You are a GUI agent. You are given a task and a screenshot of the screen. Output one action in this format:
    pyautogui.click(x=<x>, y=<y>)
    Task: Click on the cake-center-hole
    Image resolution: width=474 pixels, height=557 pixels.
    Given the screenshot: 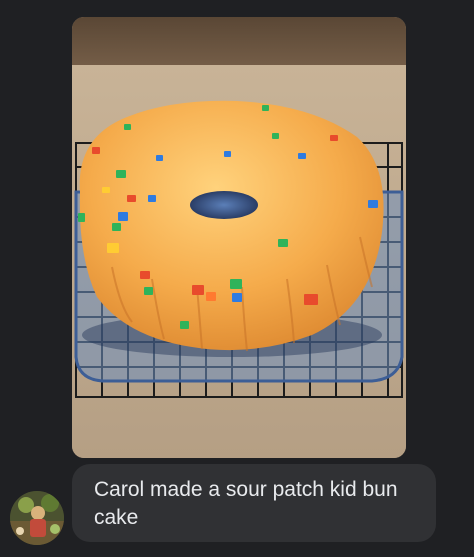 What is the action you would take?
    pyautogui.click(x=224, y=205)
    